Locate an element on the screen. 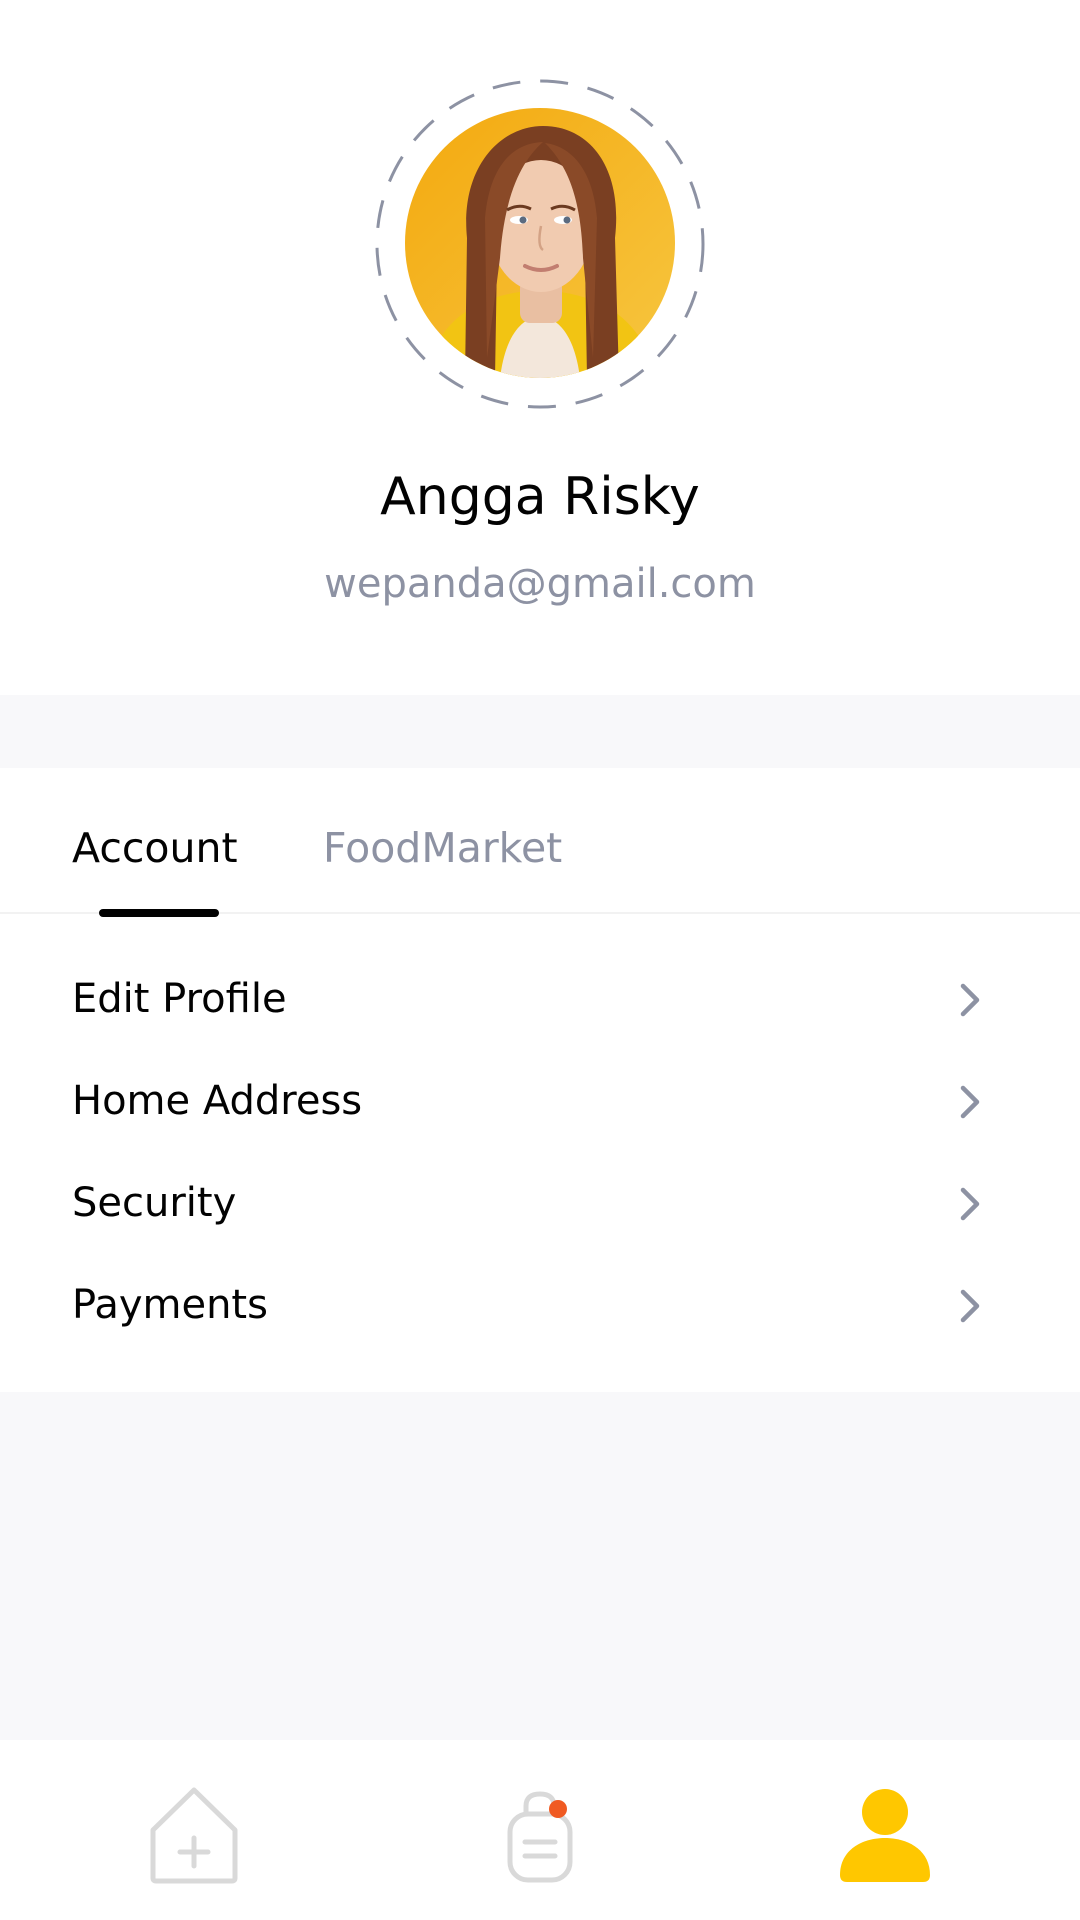  menu-item-label: Edit Profile is located at coordinates (179, 999).